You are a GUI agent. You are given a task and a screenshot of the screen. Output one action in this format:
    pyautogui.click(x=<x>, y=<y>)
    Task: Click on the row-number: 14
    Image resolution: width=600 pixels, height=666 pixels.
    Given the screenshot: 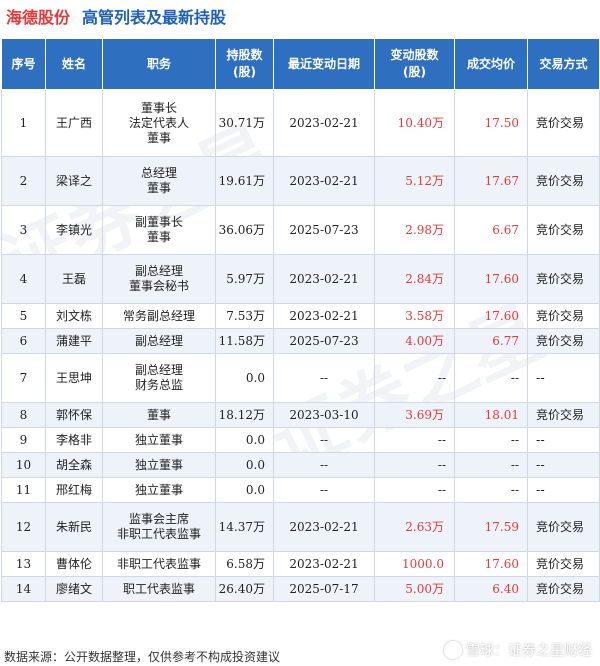 What is the action you would take?
    pyautogui.click(x=23, y=589)
    